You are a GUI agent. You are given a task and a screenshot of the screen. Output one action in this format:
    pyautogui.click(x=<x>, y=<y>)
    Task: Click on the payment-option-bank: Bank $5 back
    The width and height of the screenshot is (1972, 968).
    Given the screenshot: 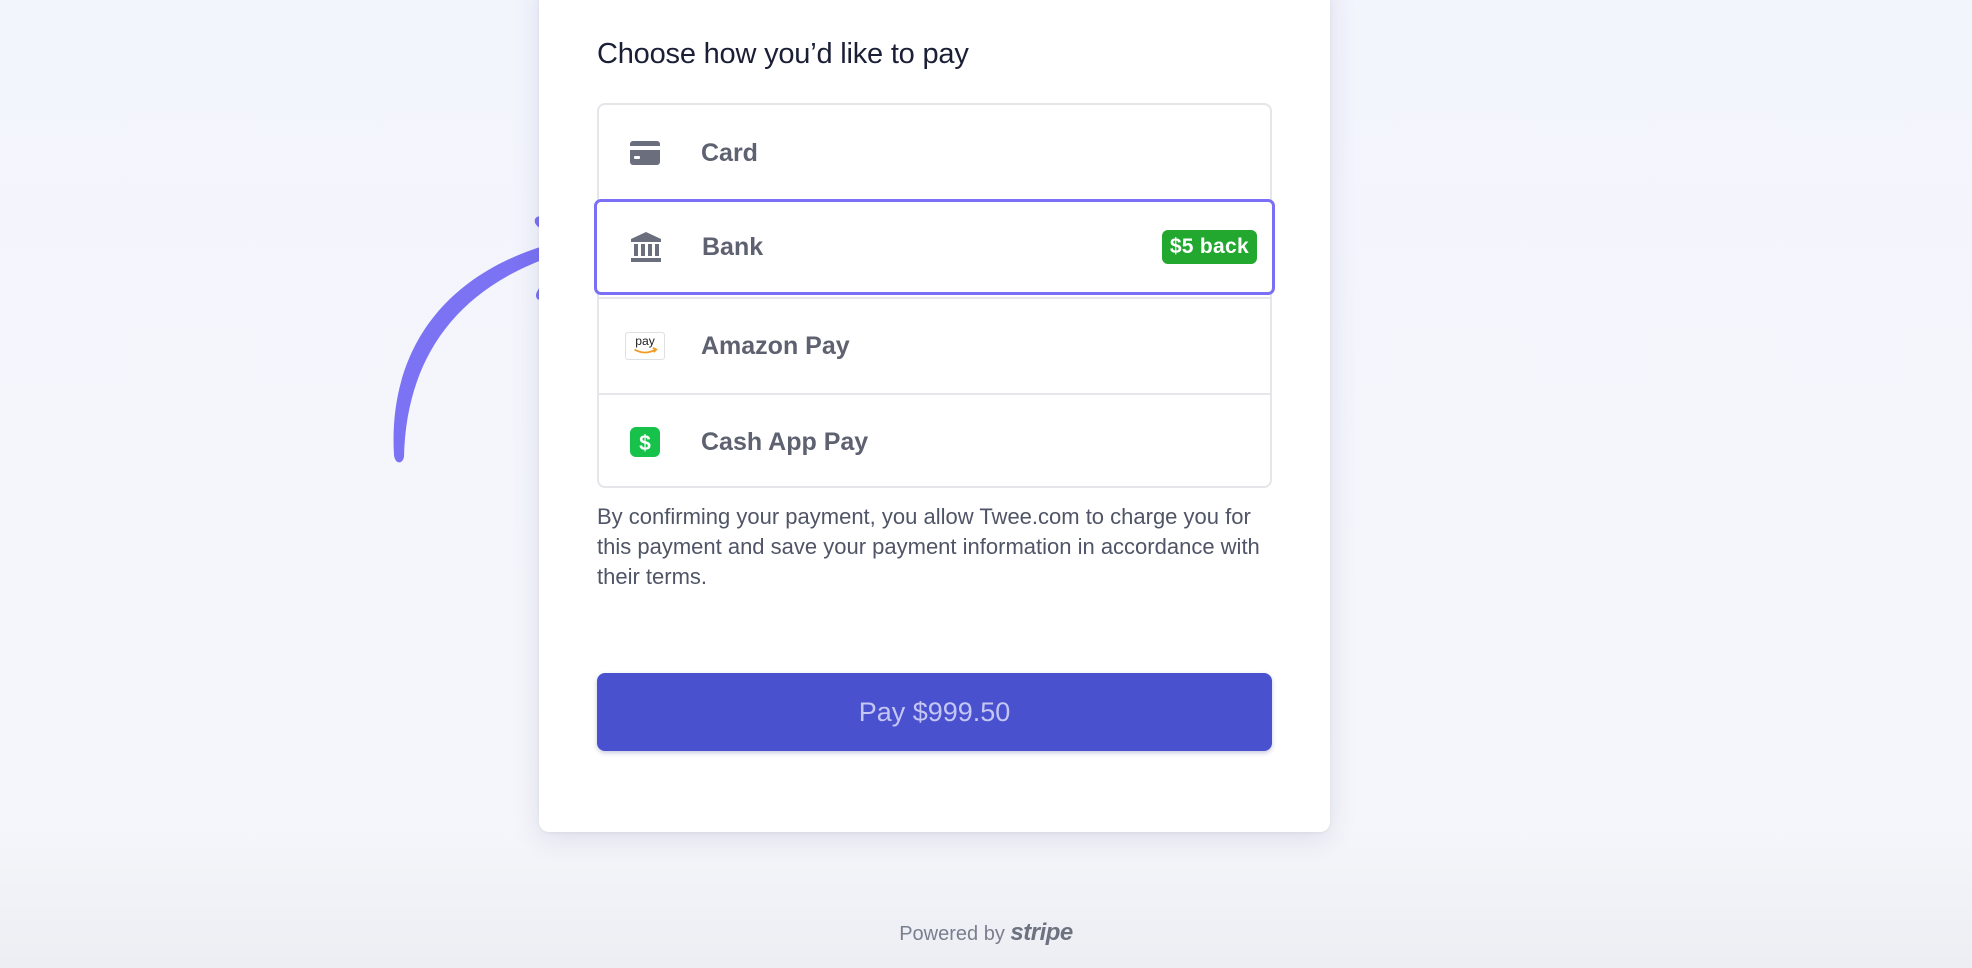 What is the action you would take?
    pyautogui.click(x=934, y=247)
    